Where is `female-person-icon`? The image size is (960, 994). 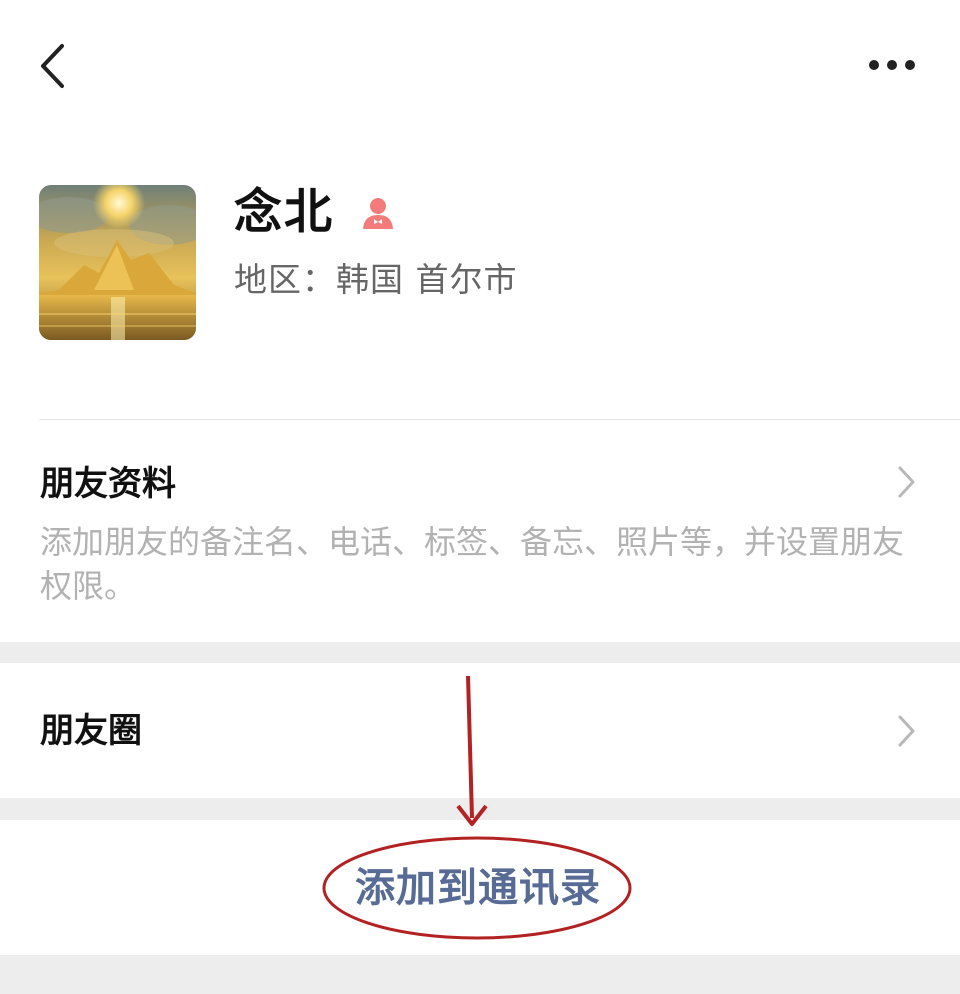
female-person-icon is located at coordinates (378, 213).